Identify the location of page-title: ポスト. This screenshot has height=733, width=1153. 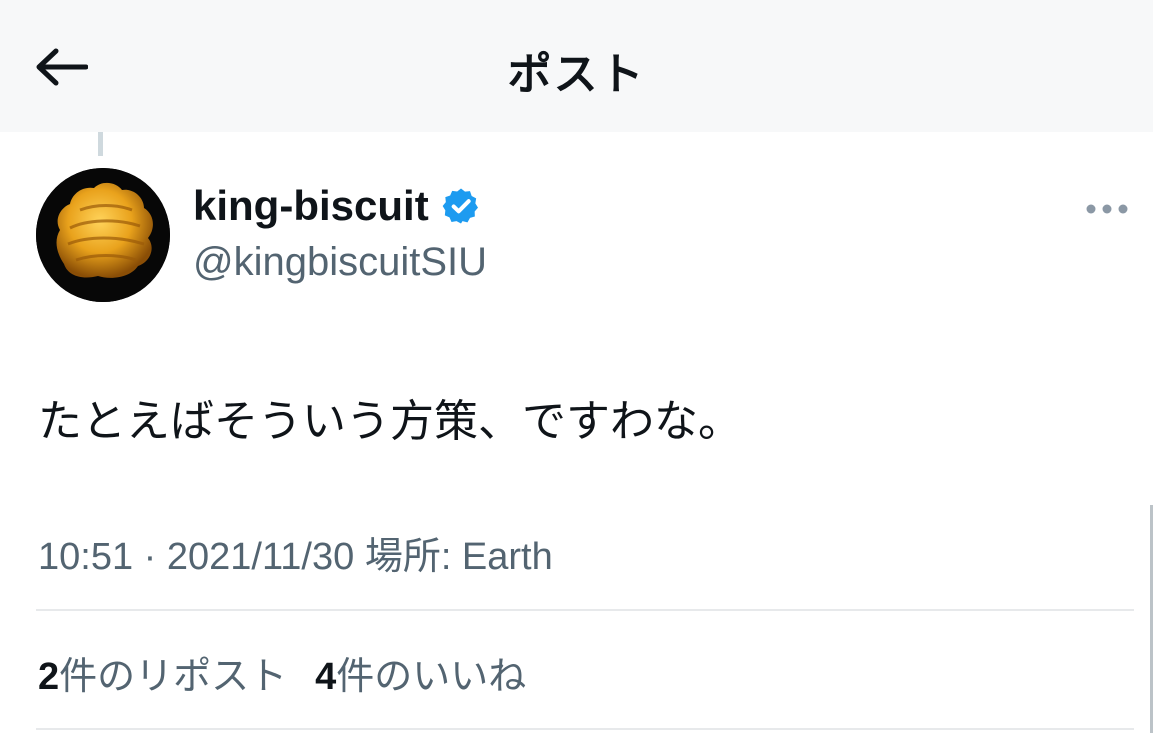
(576, 74).